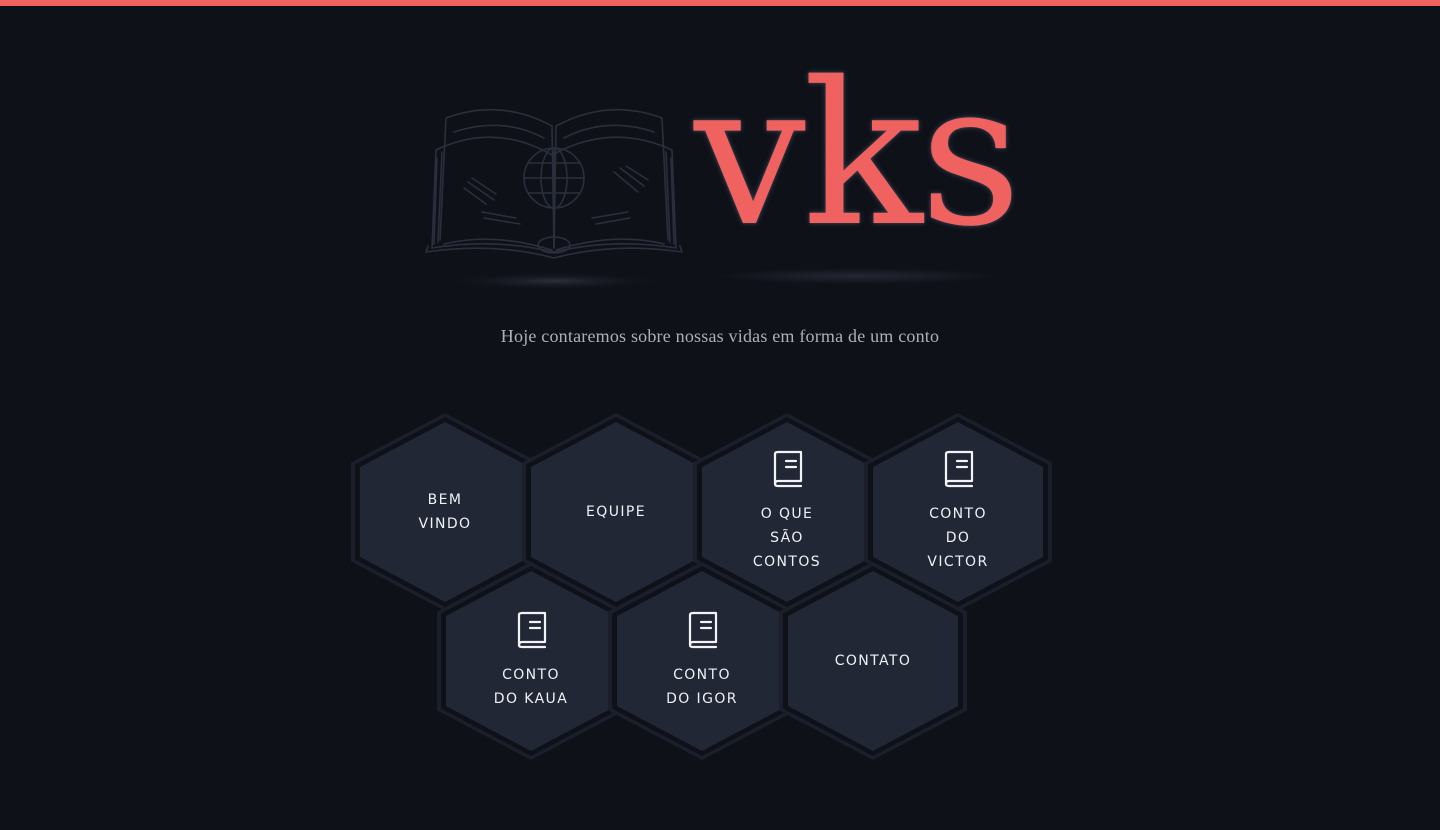 This screenshot has height=830, width=1440. Describe the element at coordinates (702, 699) in the screenshot. I see `hex-label-line: DO IGOR` at that location.